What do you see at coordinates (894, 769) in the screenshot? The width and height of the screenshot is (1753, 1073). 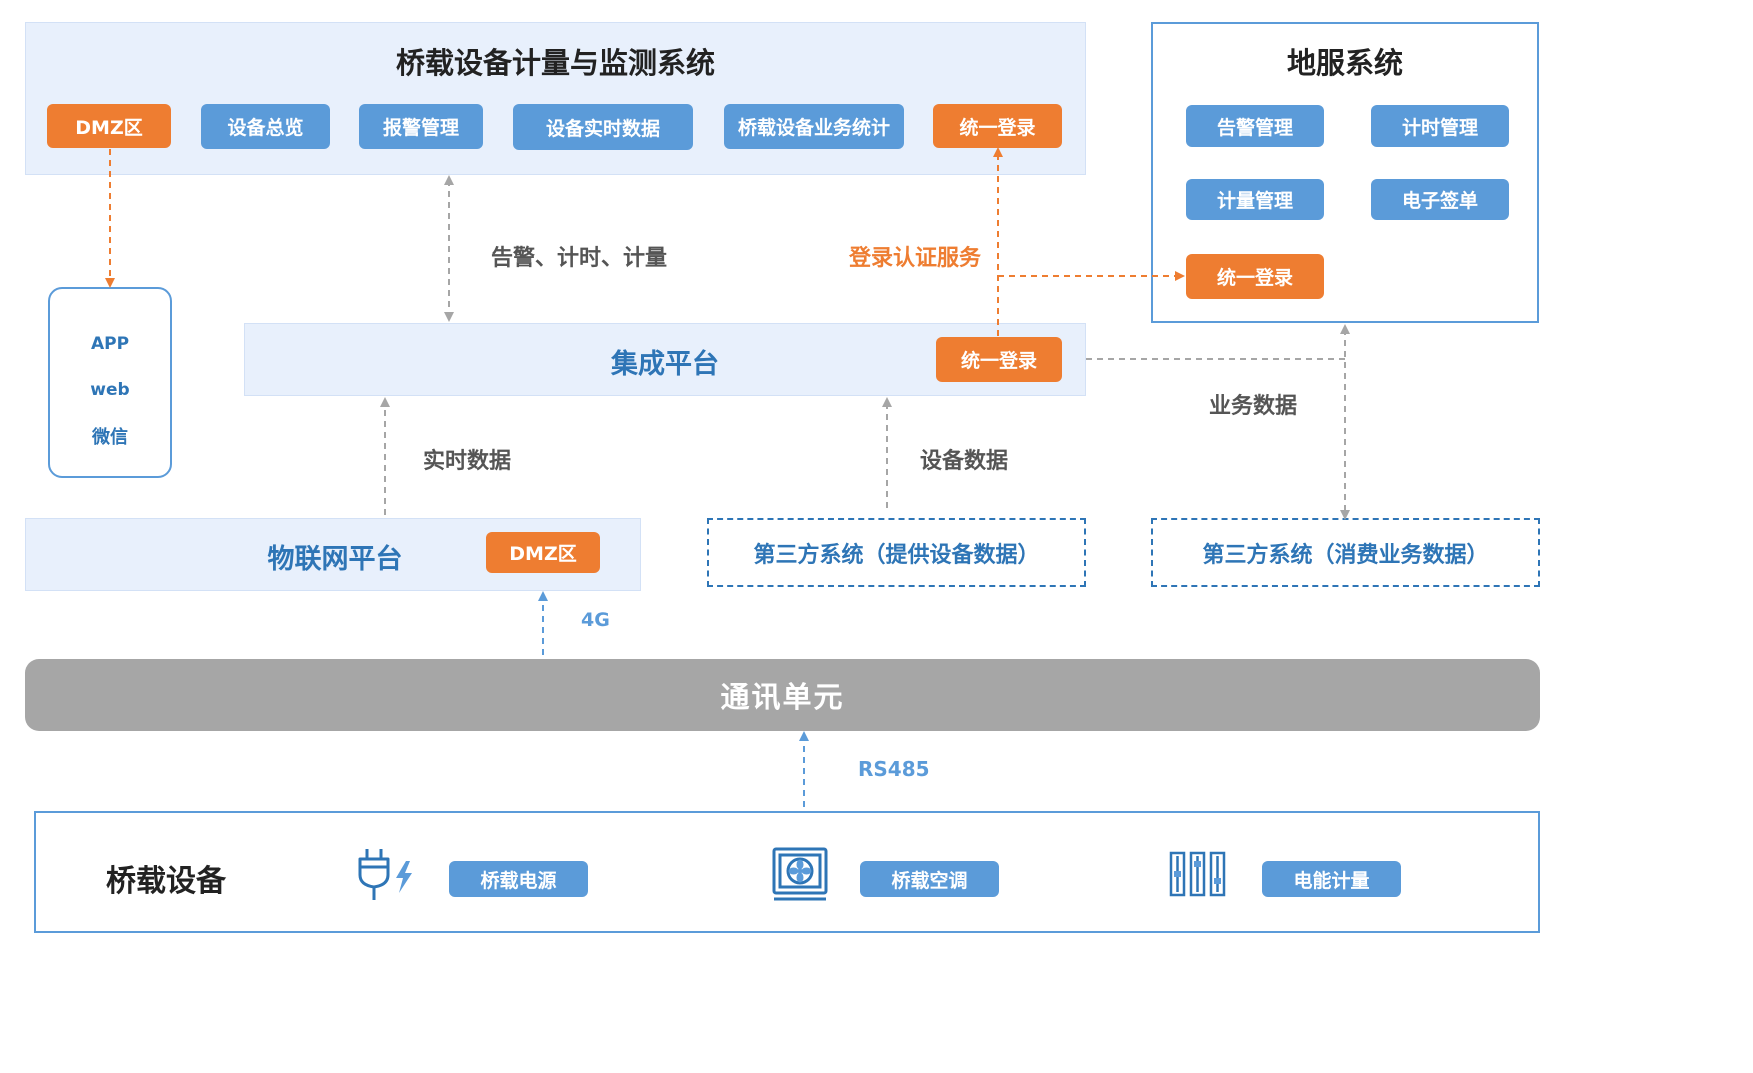 I see `rs485-label: RS485` at bounding box center [894, 769].